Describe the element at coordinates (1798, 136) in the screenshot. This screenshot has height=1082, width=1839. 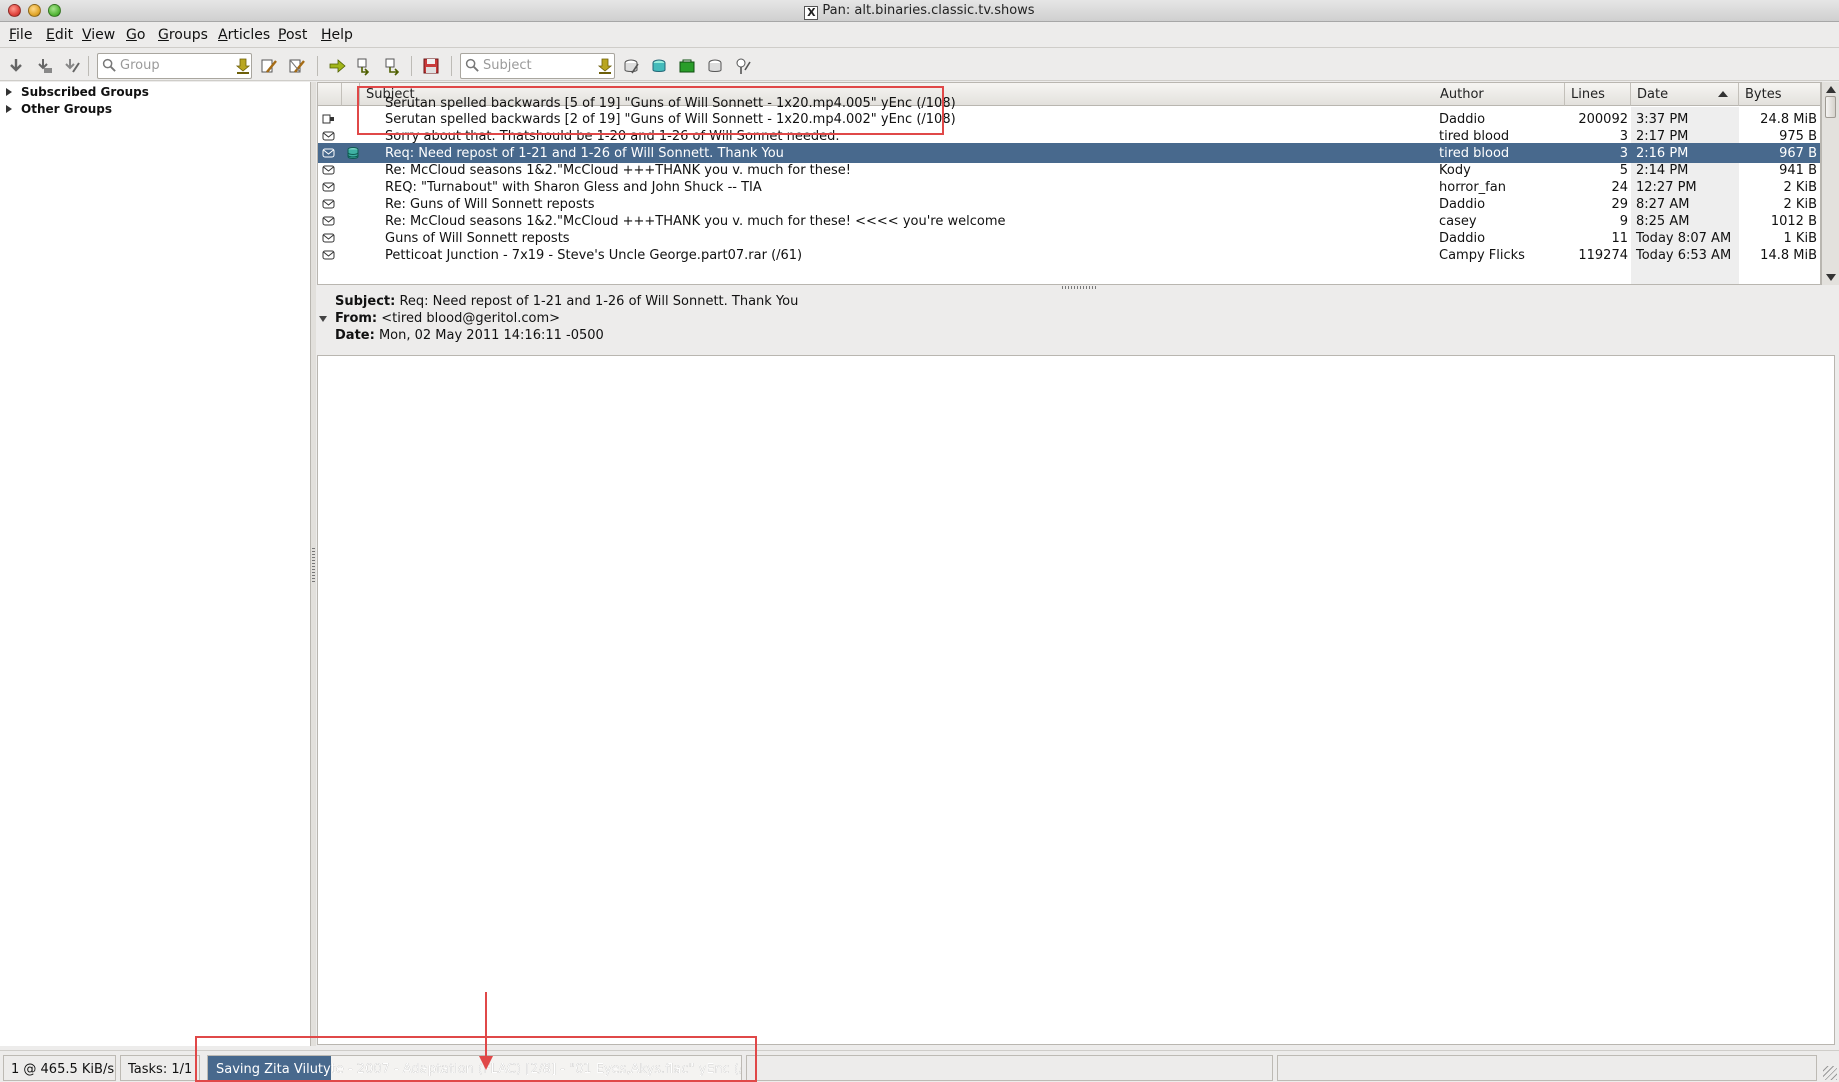
I see `bytes-cell: 975 B` at that location.